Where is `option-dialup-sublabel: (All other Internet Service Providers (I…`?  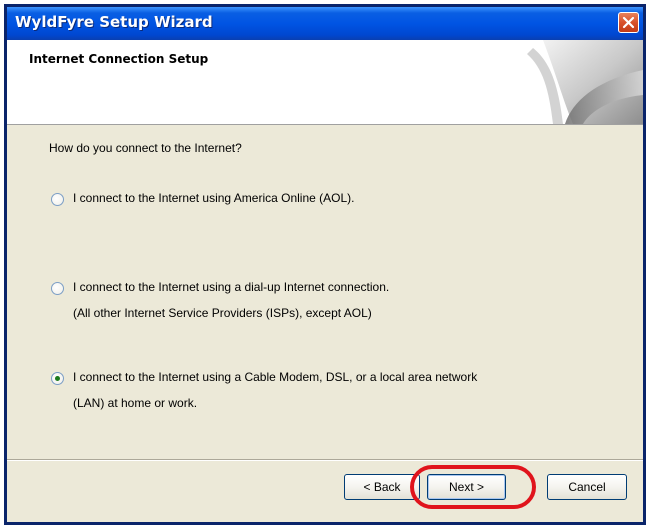 option-dialup-sublabel: (All other Internet Service Providers (I… is located at coordinates (222, 313).